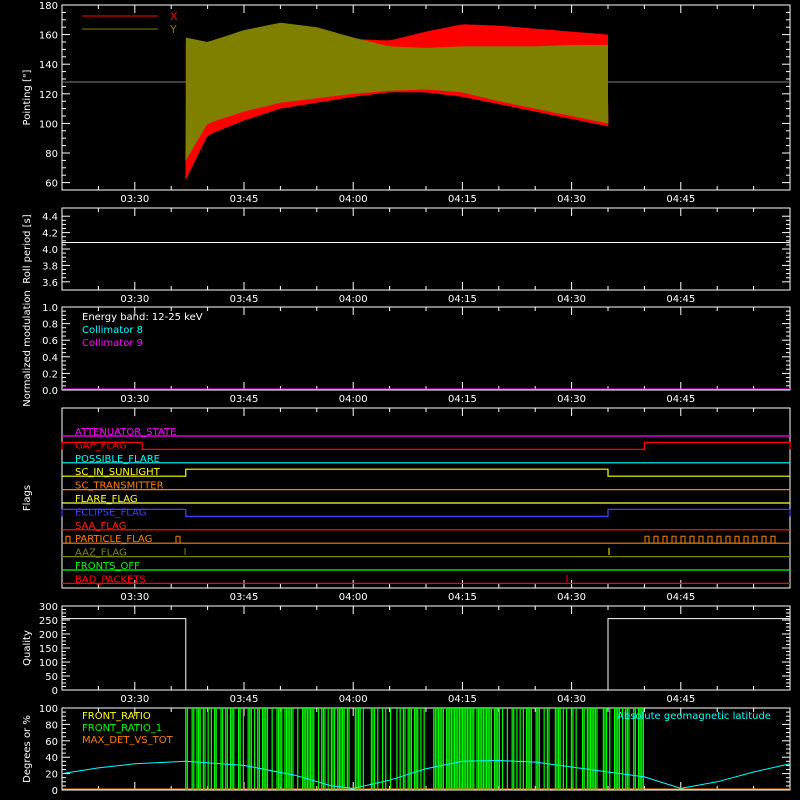 The height and width of the screenshot is (800, 800). Describe the element at coordinates (48, 6) in the screenshot. I see `pointing-ytick-label: 180` at that location.